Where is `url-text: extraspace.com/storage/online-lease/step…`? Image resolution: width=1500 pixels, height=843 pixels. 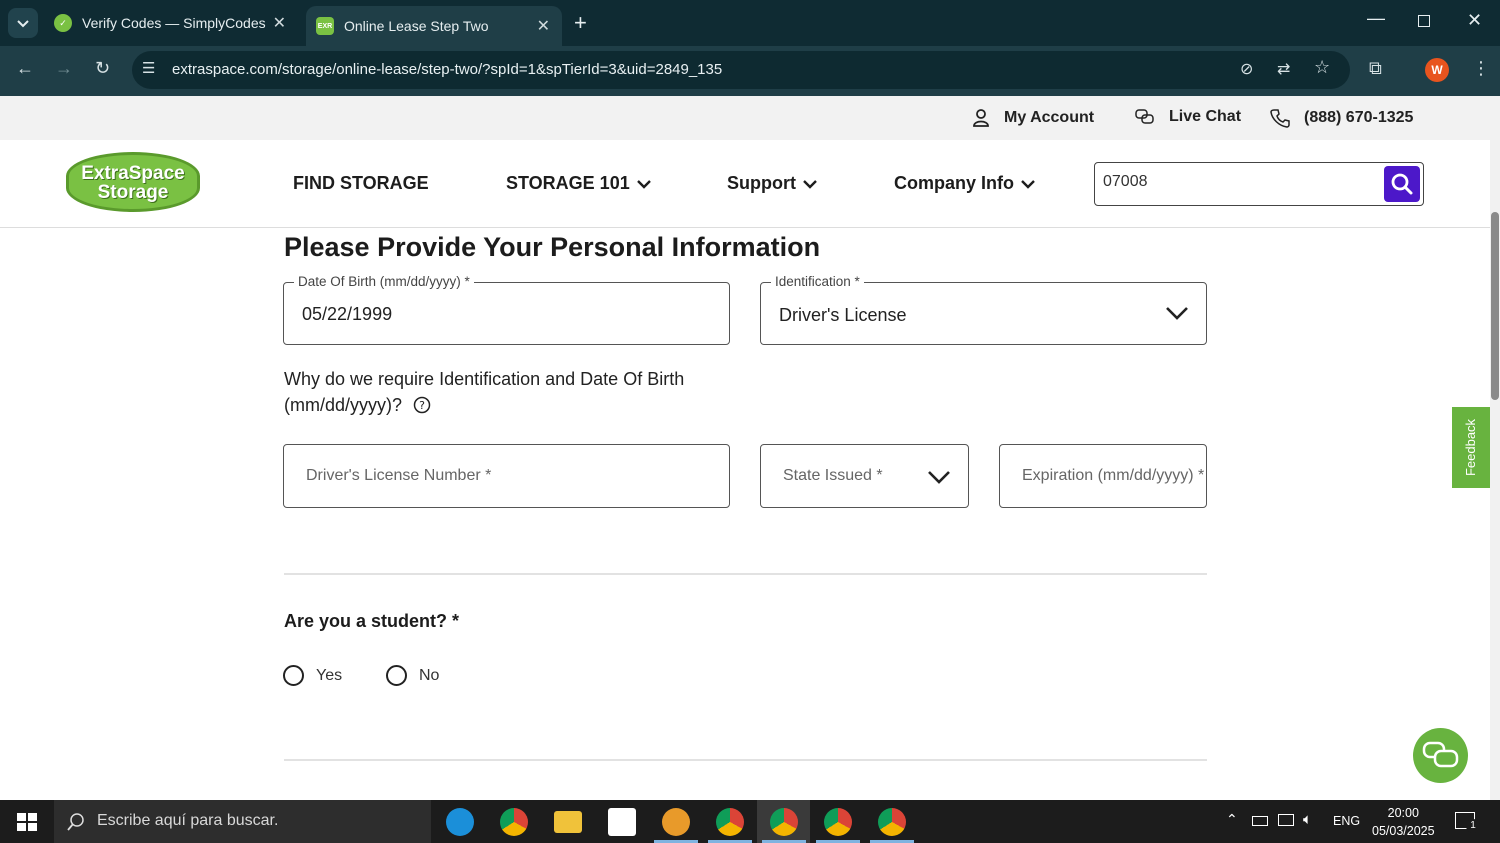 url-text: extraspace.com/storage/online-lease/step… is located at coordinates (447, 69).